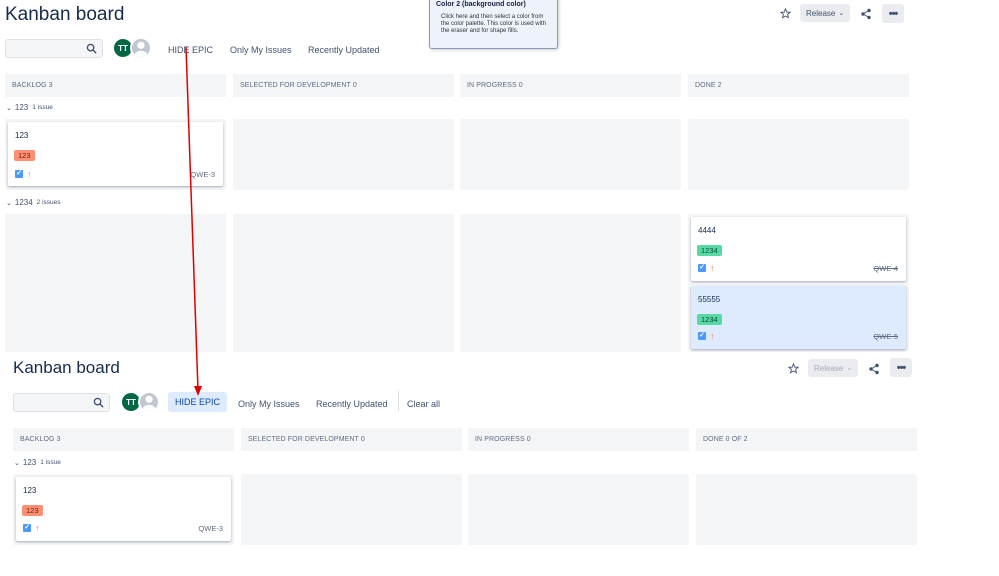 The width and height of the screenshot is (999, 576). Describe the element at coordinates (193, 221) in the screenshot. I see `annotation-arrow` at that location.